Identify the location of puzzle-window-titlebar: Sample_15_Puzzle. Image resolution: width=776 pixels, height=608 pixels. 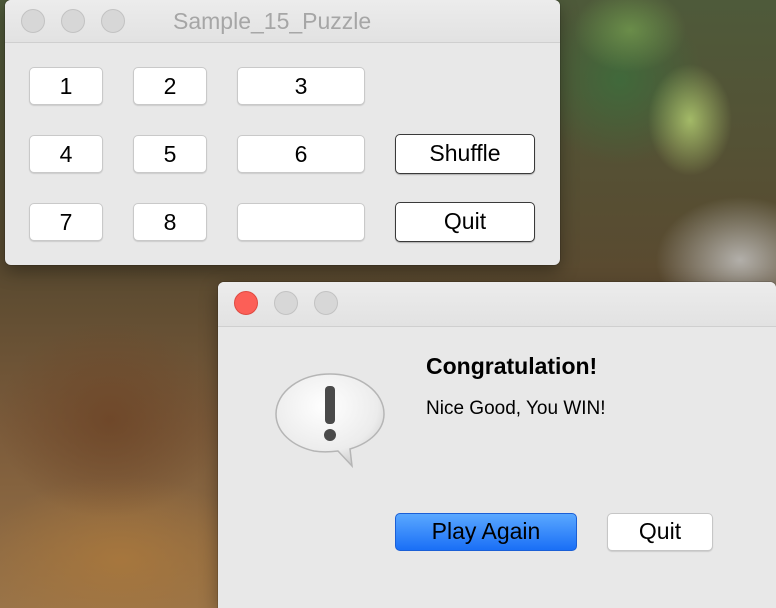
(282, 21).